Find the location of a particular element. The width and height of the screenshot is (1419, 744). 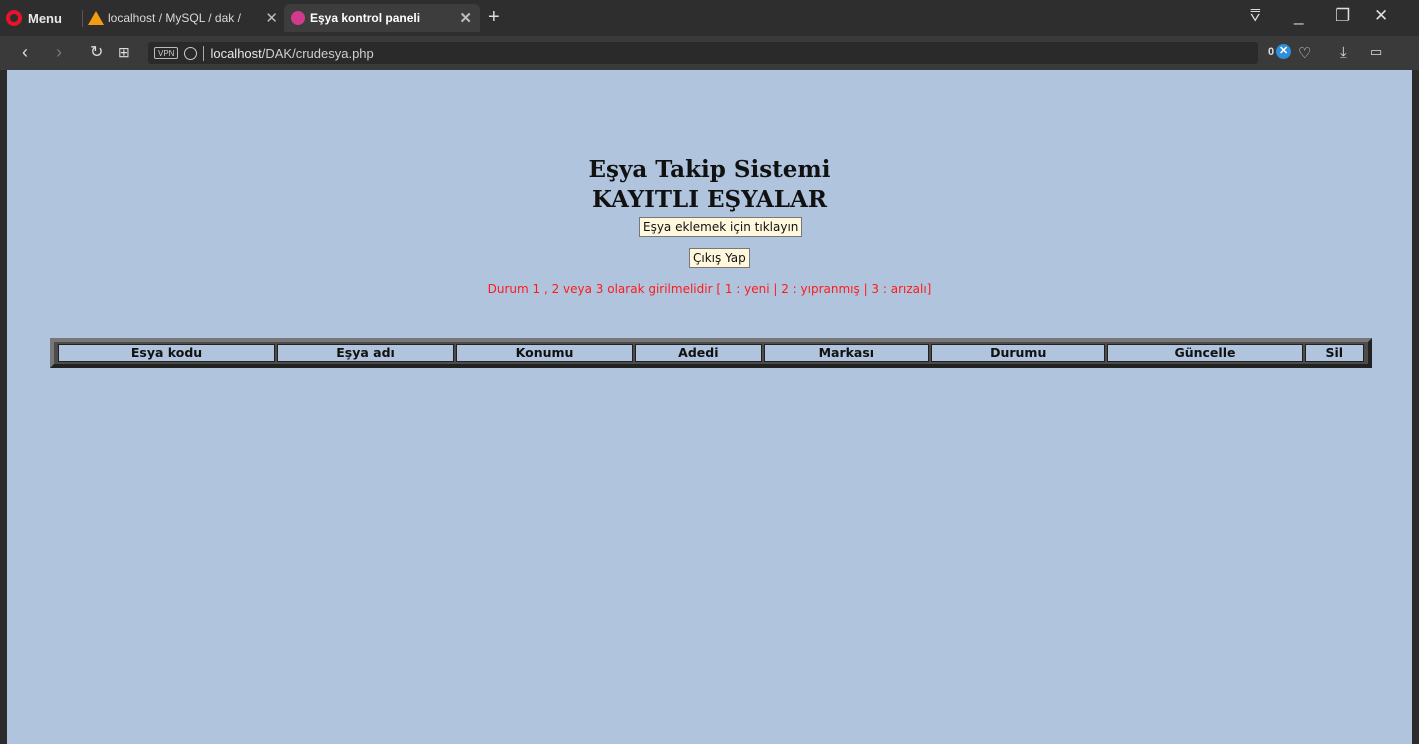

back-icon: ‹ is located at coordinates (25, 52).